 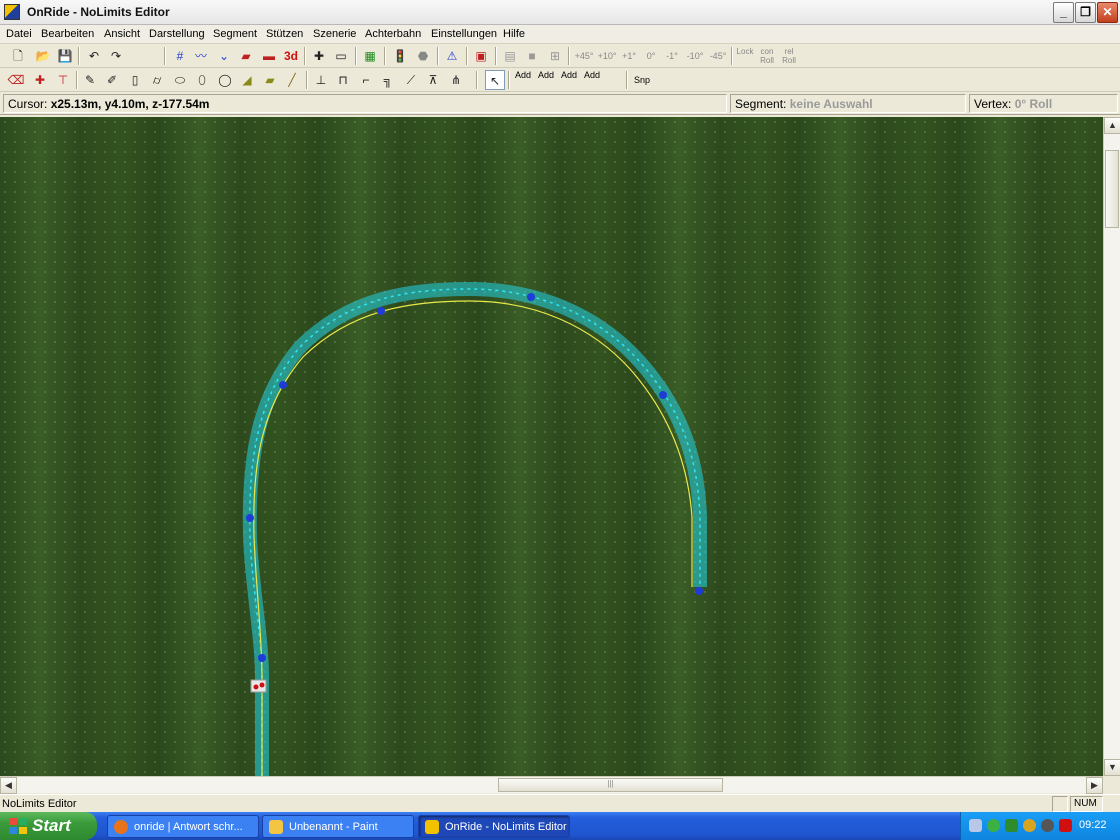 What do you see at coordinates (246, 56) in the screenshot?
I see `station-icon: ▰` at bounding box center [246, 56].